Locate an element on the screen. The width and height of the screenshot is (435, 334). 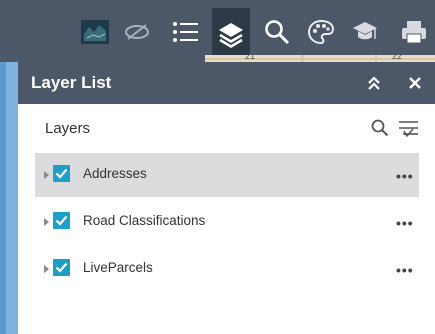
basemap-gallery-button is located at coordinates (321, 32).